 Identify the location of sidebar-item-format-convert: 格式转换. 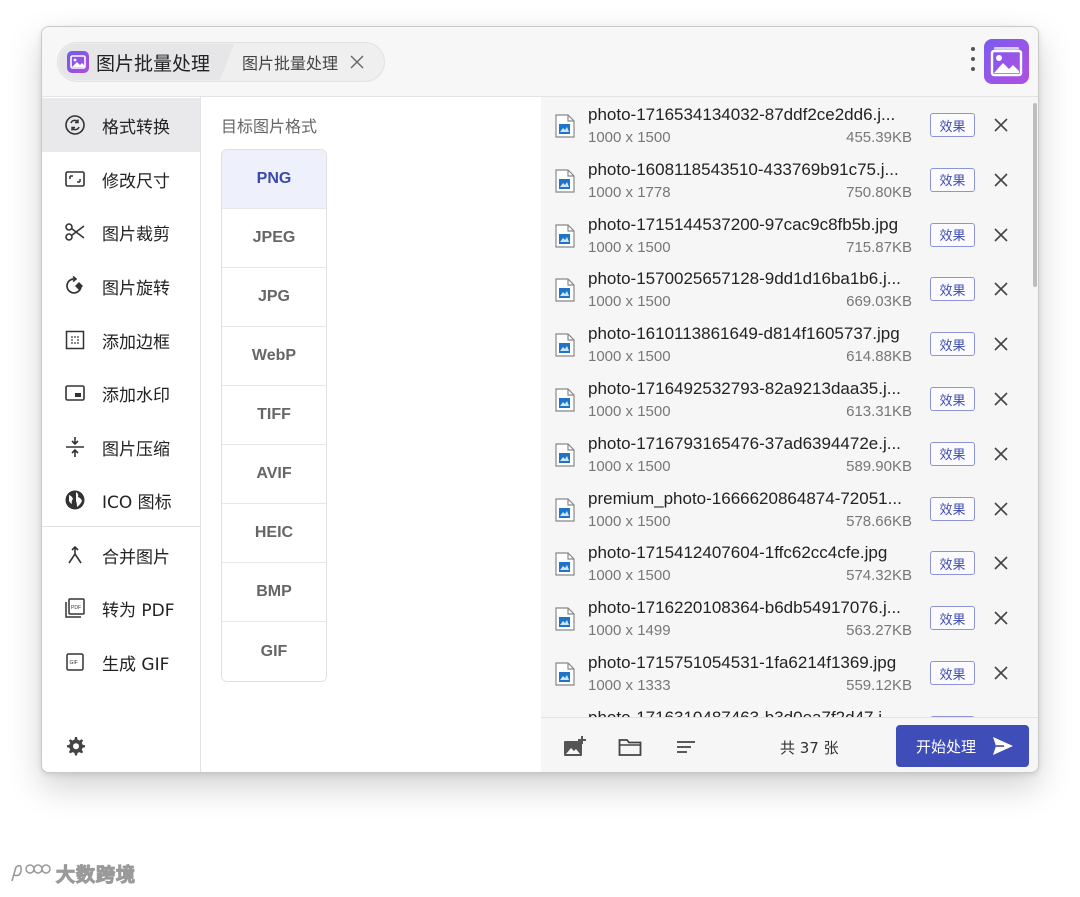
(121, 125).